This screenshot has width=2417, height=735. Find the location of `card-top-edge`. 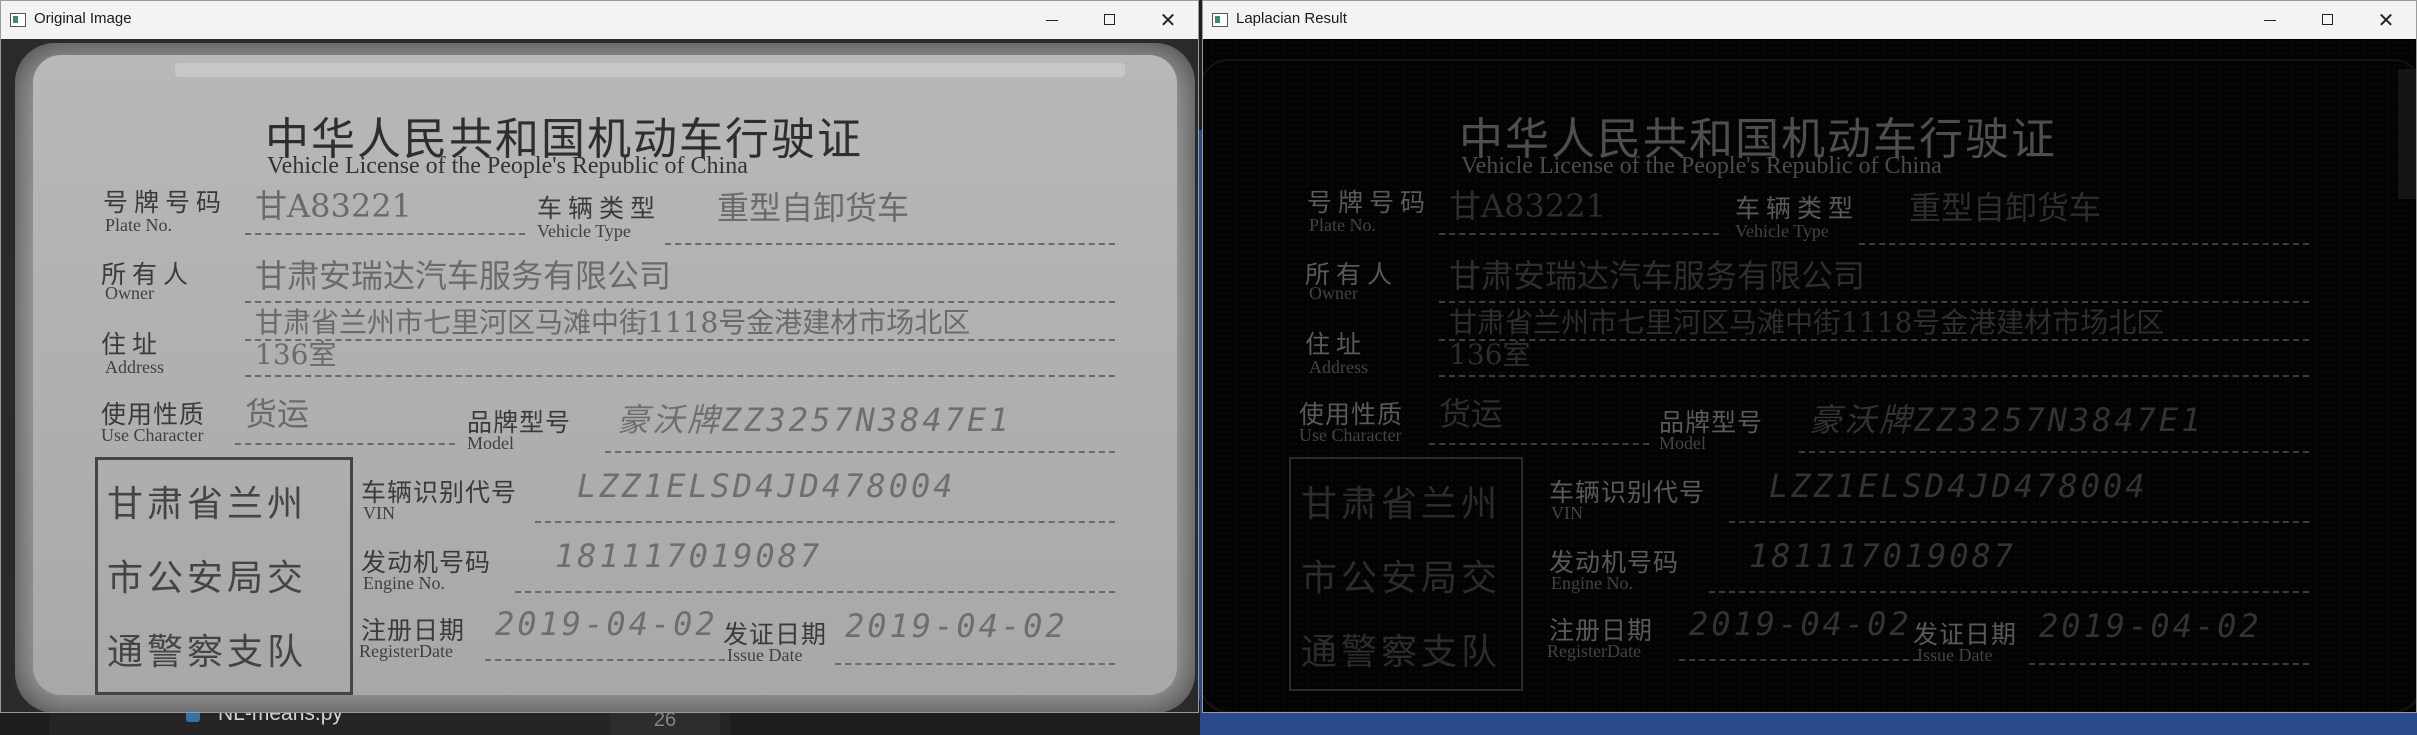

card-top-edge is located at coordinates (650, 70).